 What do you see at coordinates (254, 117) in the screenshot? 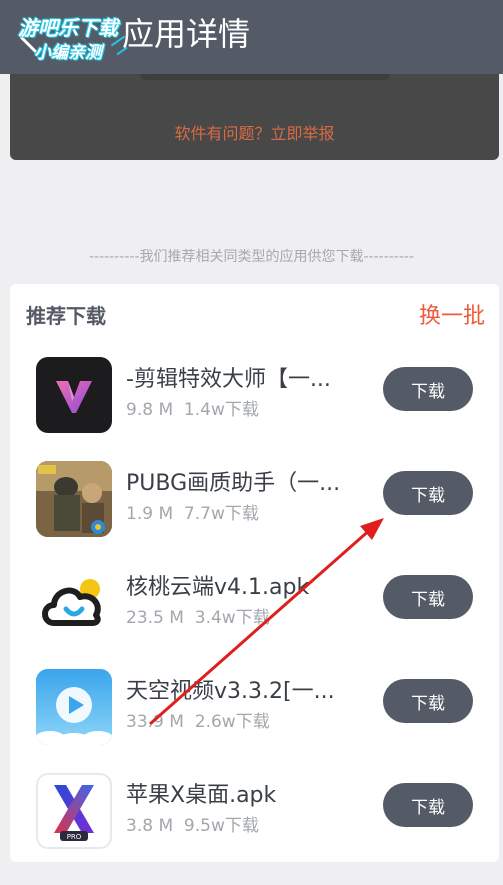
I see `report-card: 软件有问题？立即举报` at bounding box center [254, 117].